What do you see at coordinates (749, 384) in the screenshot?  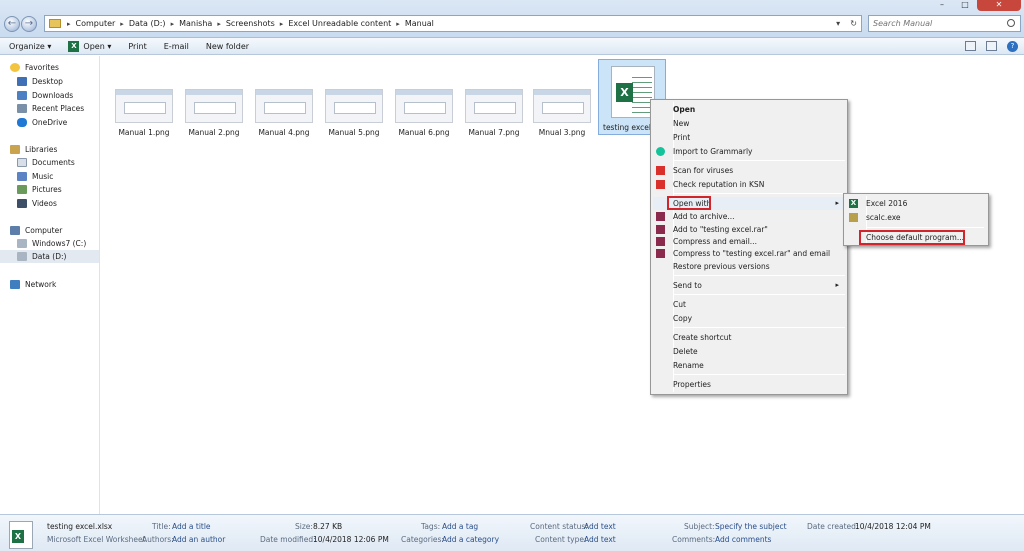 I see `menu-item-properties: Properties` at bounding box center [749, 384].